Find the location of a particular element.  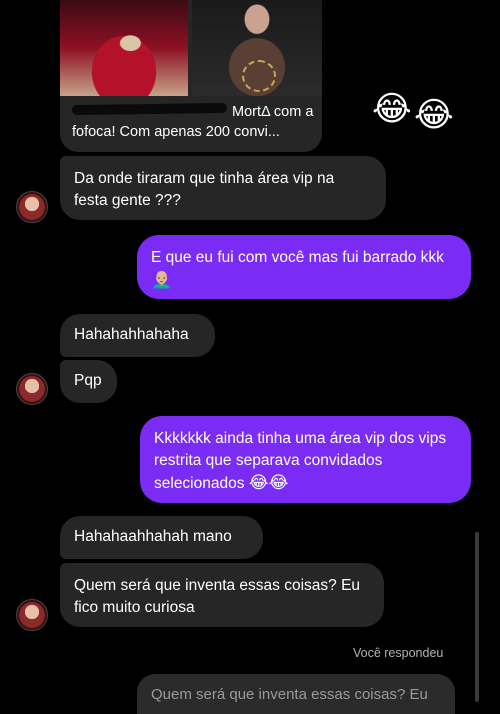

message-bubble: Hahahaahhahah mano is located at coordinates (161, 537).